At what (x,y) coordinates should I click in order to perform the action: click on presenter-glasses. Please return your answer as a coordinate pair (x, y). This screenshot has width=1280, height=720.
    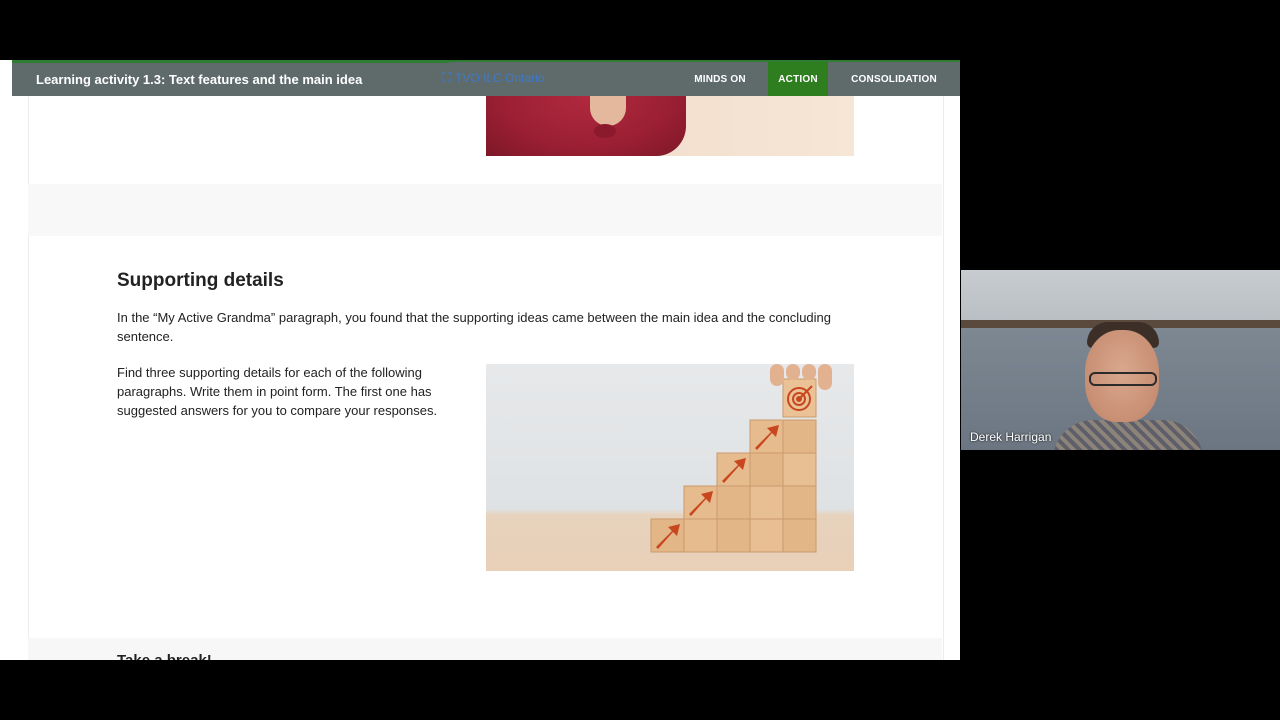
    Looking at the image, I should click on (1123, 379).